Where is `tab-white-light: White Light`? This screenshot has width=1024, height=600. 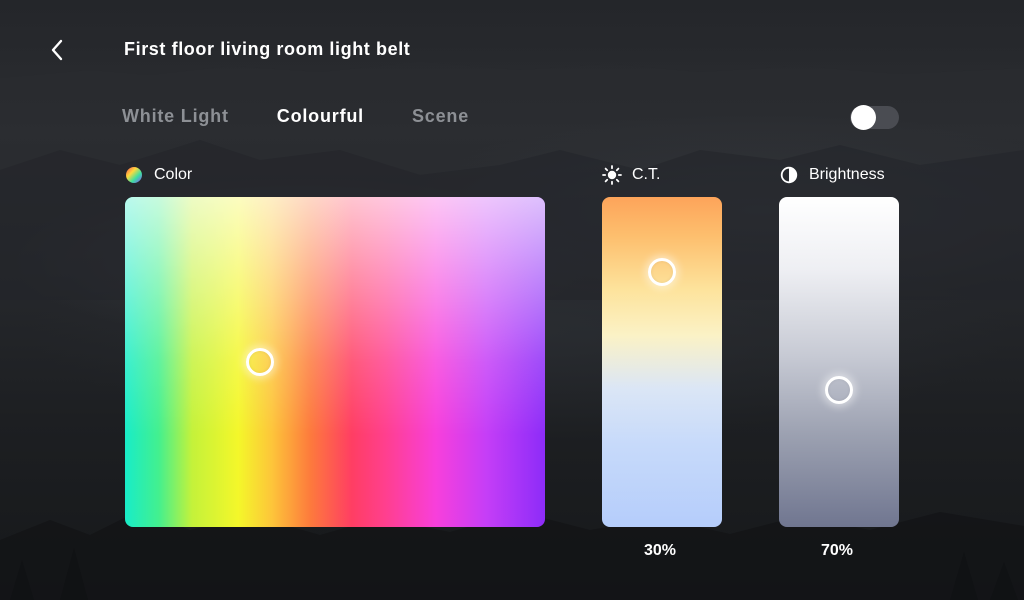
tab-white-light: White Light is located at coordinates (175, 116).